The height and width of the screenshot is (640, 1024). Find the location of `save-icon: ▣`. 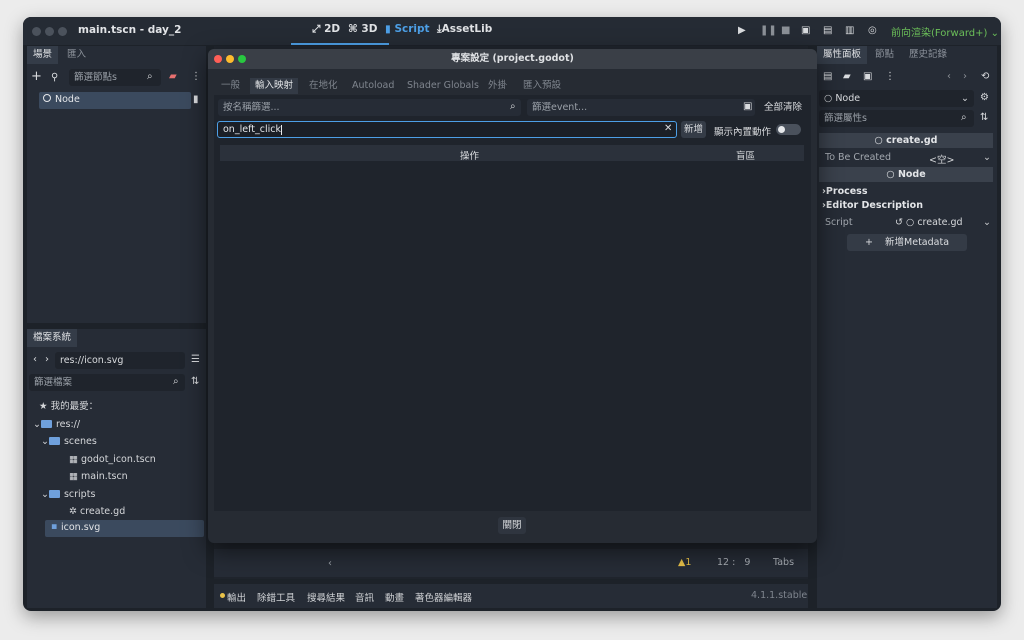

save-icon: ▣ is located at coordinates (867, 77).